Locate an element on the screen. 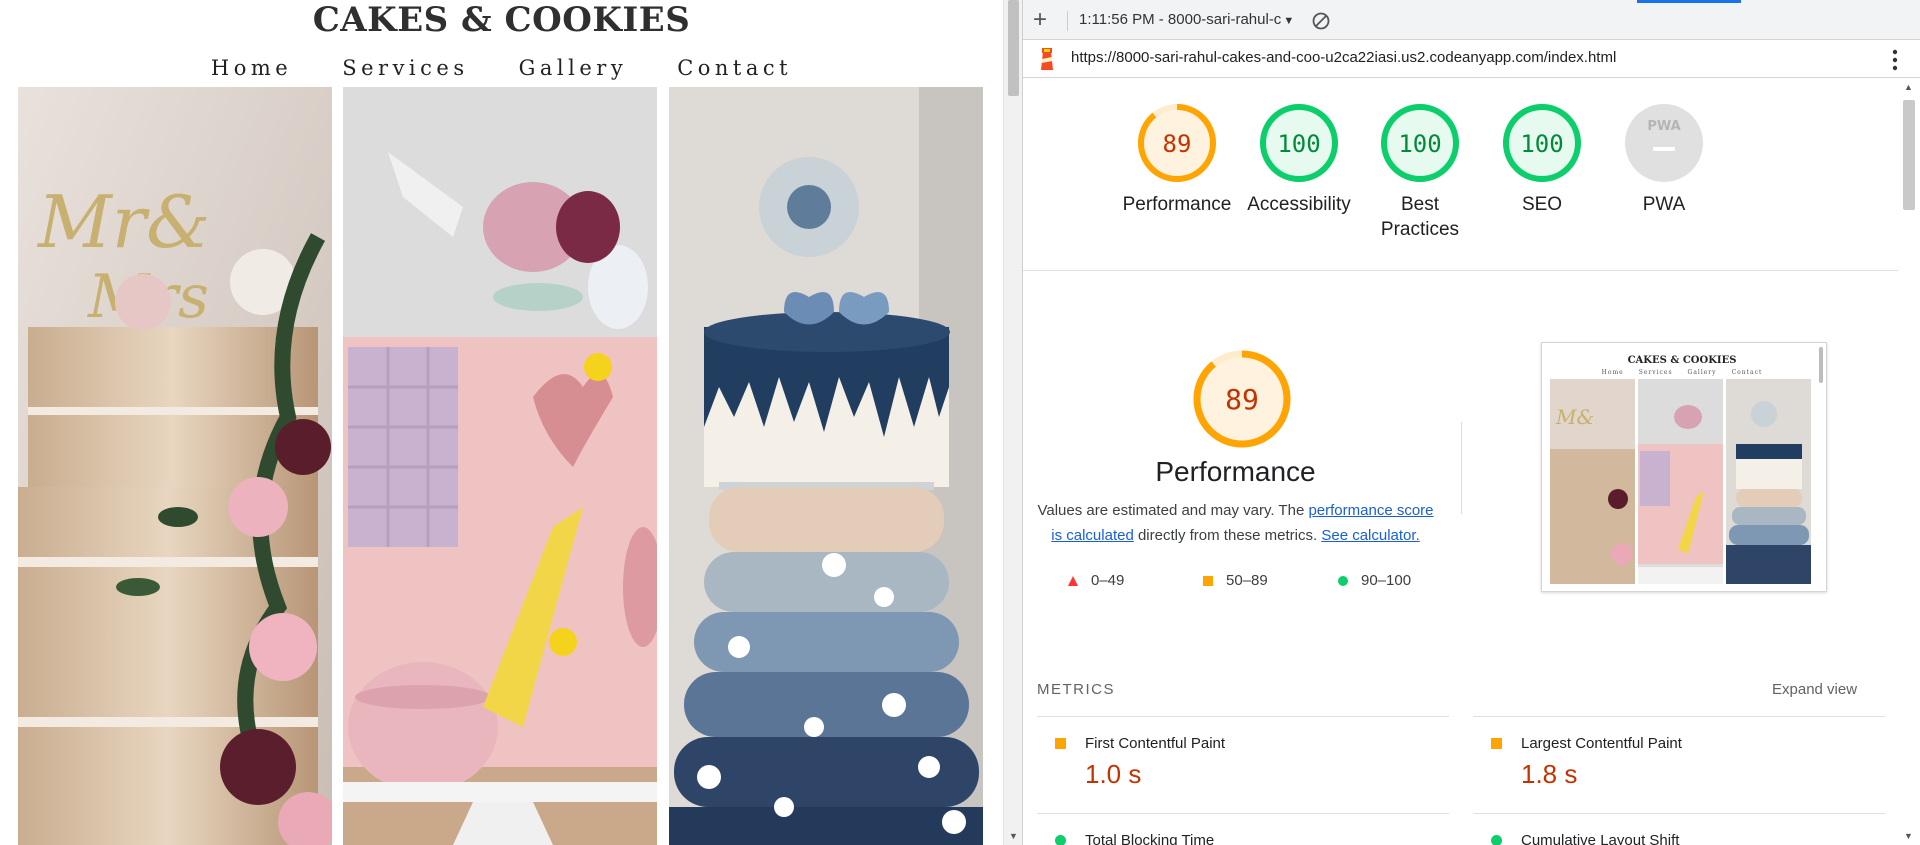 The height and width of the screenshot is (845, 1920). expand-view-toggle: Expand view is located at coordinates (1814, 689).